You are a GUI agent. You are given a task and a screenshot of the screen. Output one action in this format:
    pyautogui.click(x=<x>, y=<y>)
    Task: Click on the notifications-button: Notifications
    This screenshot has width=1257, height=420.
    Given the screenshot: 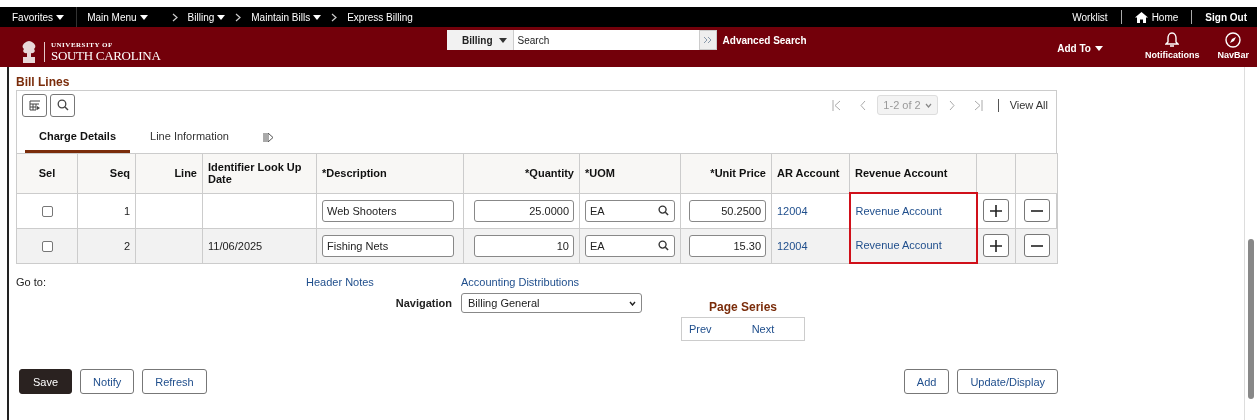 What is the action you would take?
    pyautogui.click(x=1172, y=46)
    